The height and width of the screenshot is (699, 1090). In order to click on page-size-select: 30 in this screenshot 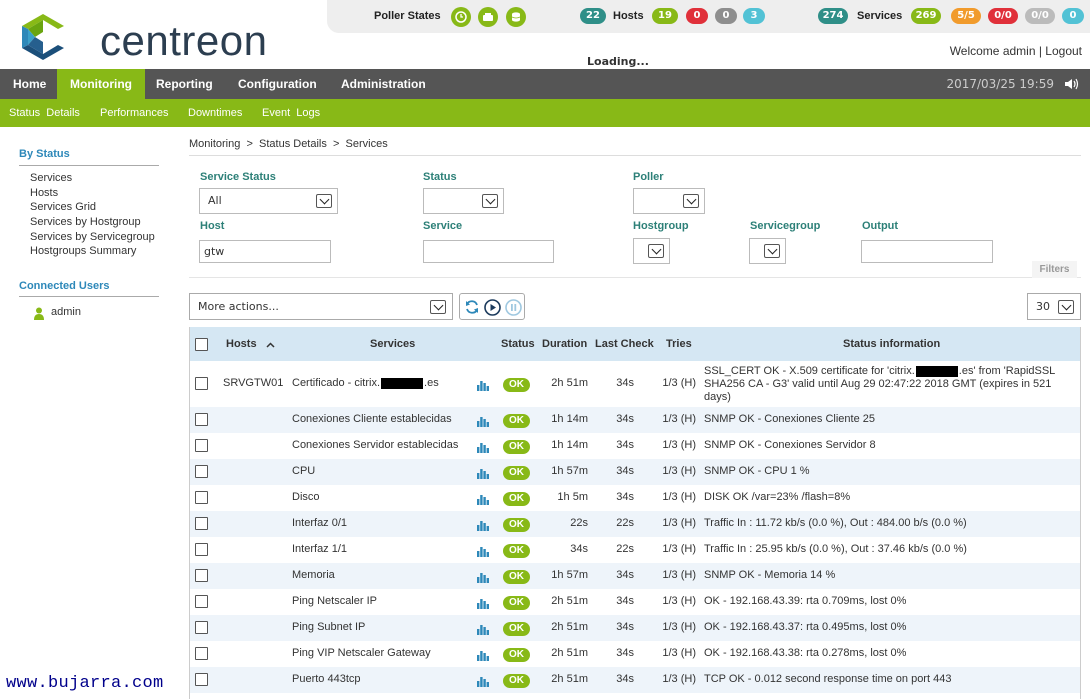, I will do `click(1054, 306)`.